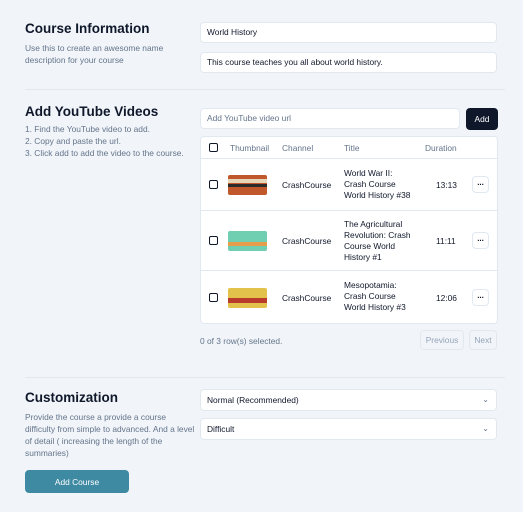  What do you see at coordinates (87, 129) in the screenshot?
I see `step-1: 1. Find the YouTube video to add.` at bounding box center [87, 129].